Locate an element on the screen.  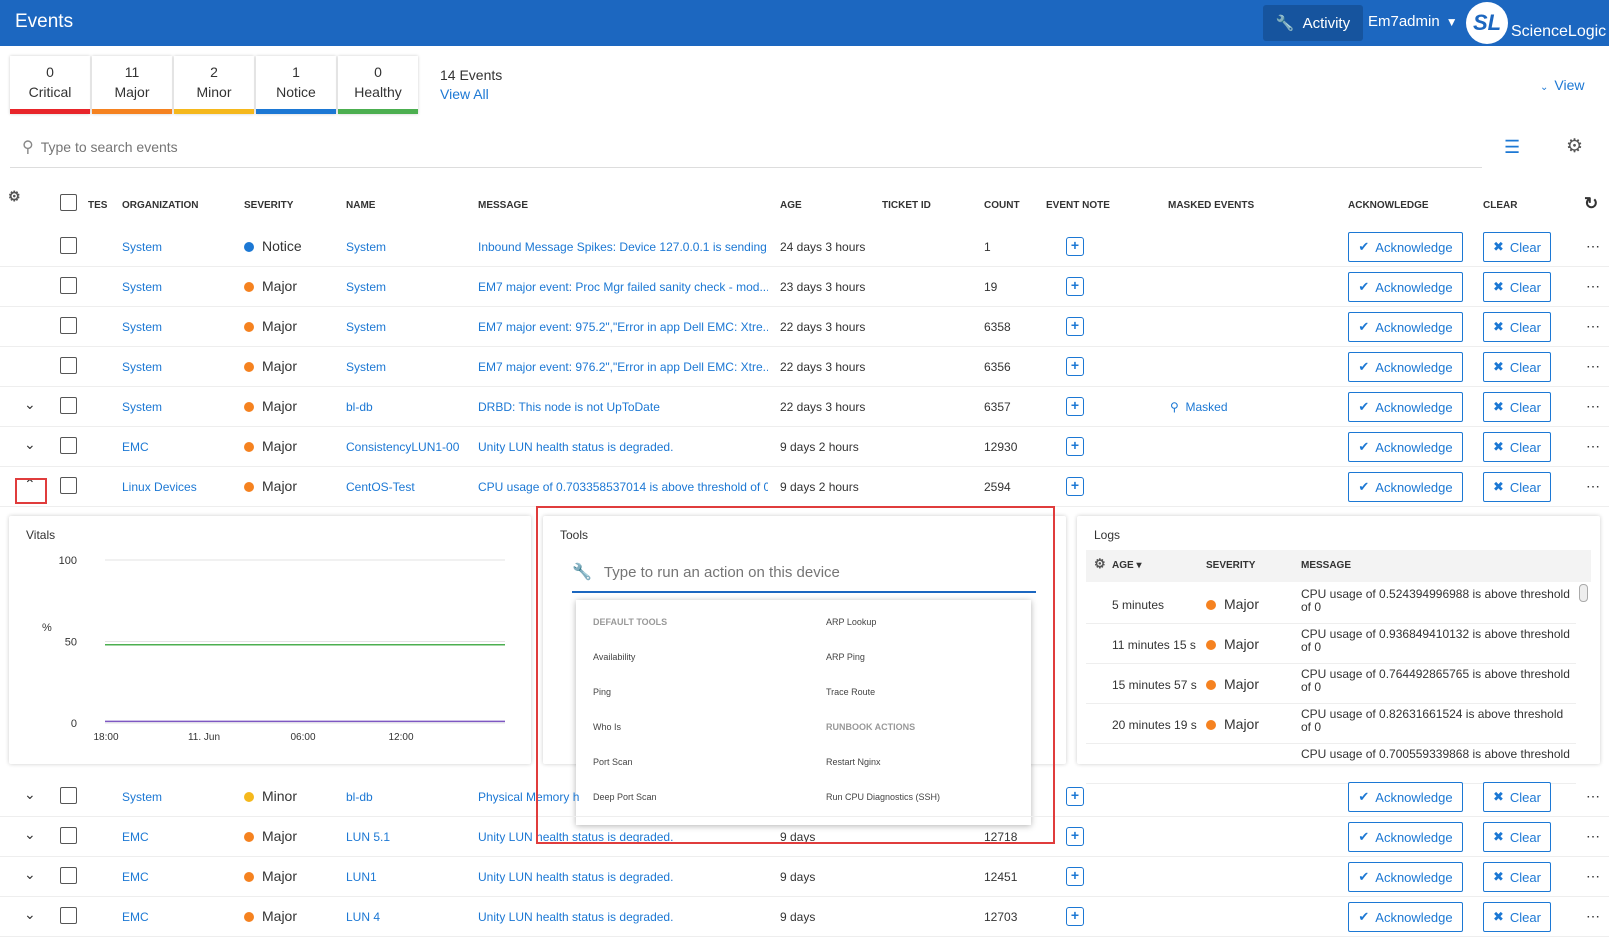
organization-link: Linux Devices is located at coordinates (159, 487).